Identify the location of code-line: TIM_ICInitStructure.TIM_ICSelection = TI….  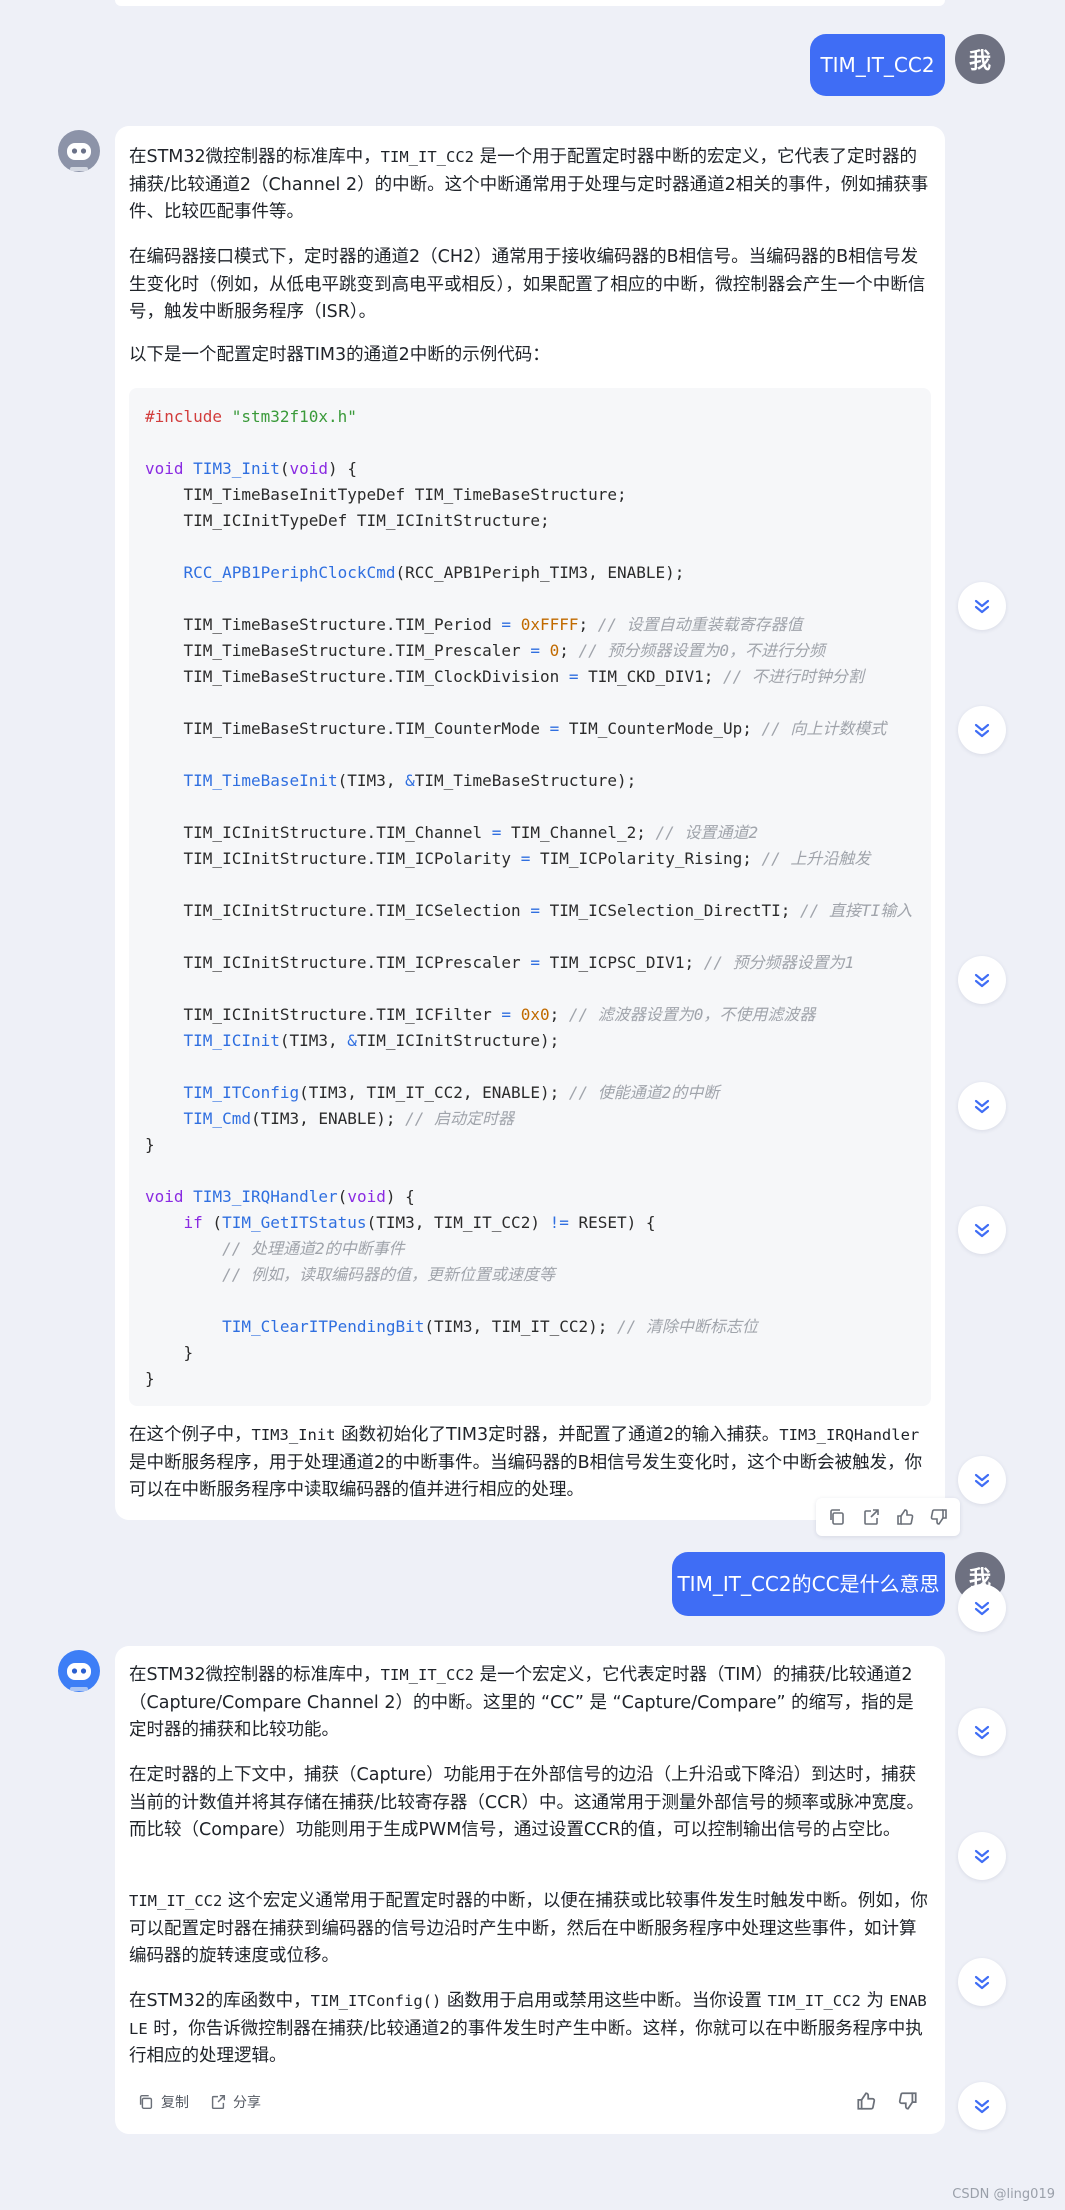
(529, 910).